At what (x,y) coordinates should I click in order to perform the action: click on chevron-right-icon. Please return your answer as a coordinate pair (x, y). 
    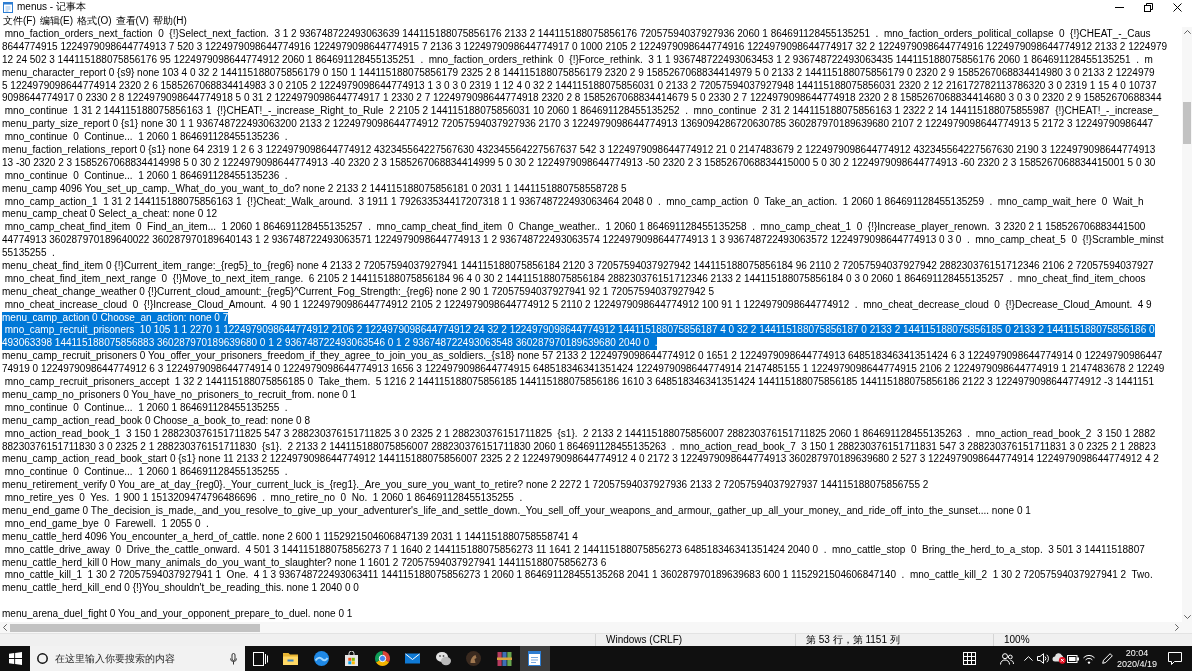
    Looking at the image, I should click on (1177, 627).